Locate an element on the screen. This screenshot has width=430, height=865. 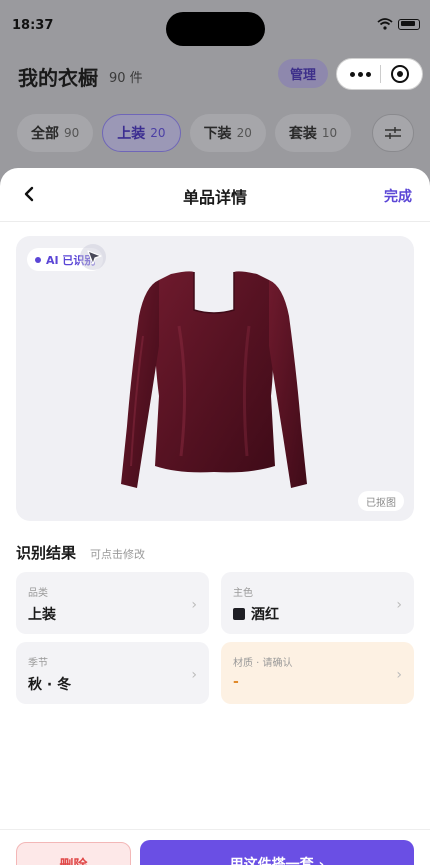
field-label: 主色 is located at coordinates (243, 593).